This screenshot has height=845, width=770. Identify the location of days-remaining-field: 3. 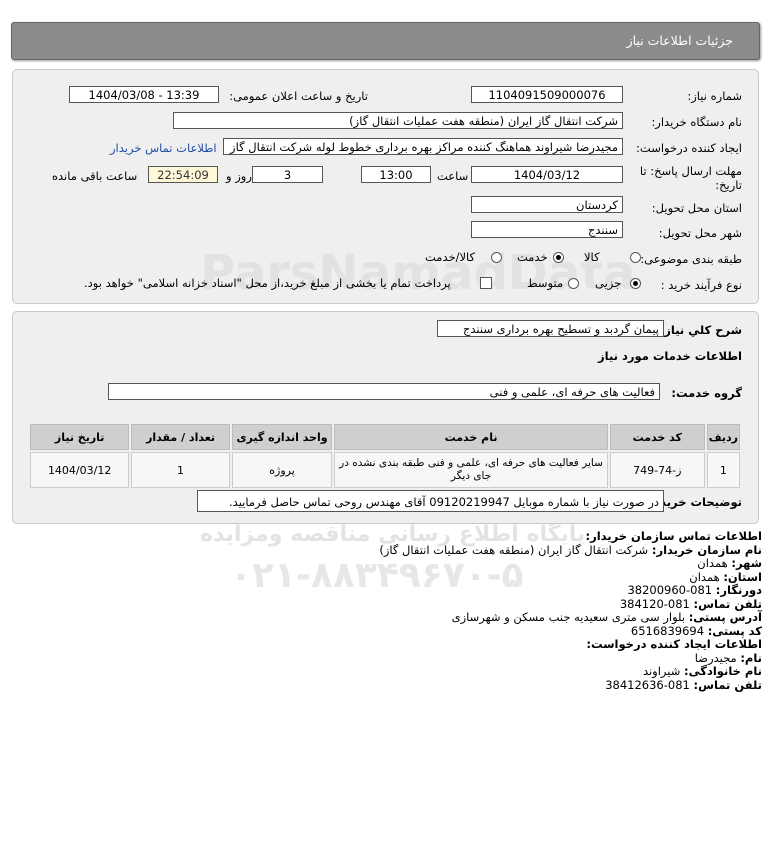
(287, 174).